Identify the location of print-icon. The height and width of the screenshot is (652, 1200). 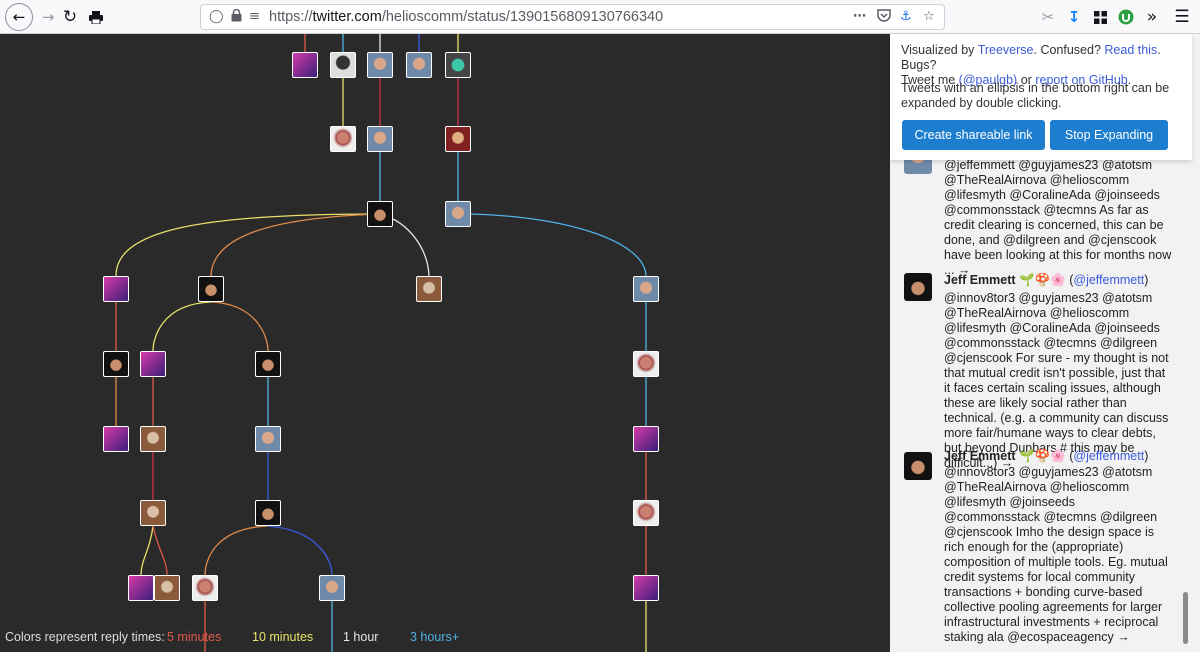
(96, 17).